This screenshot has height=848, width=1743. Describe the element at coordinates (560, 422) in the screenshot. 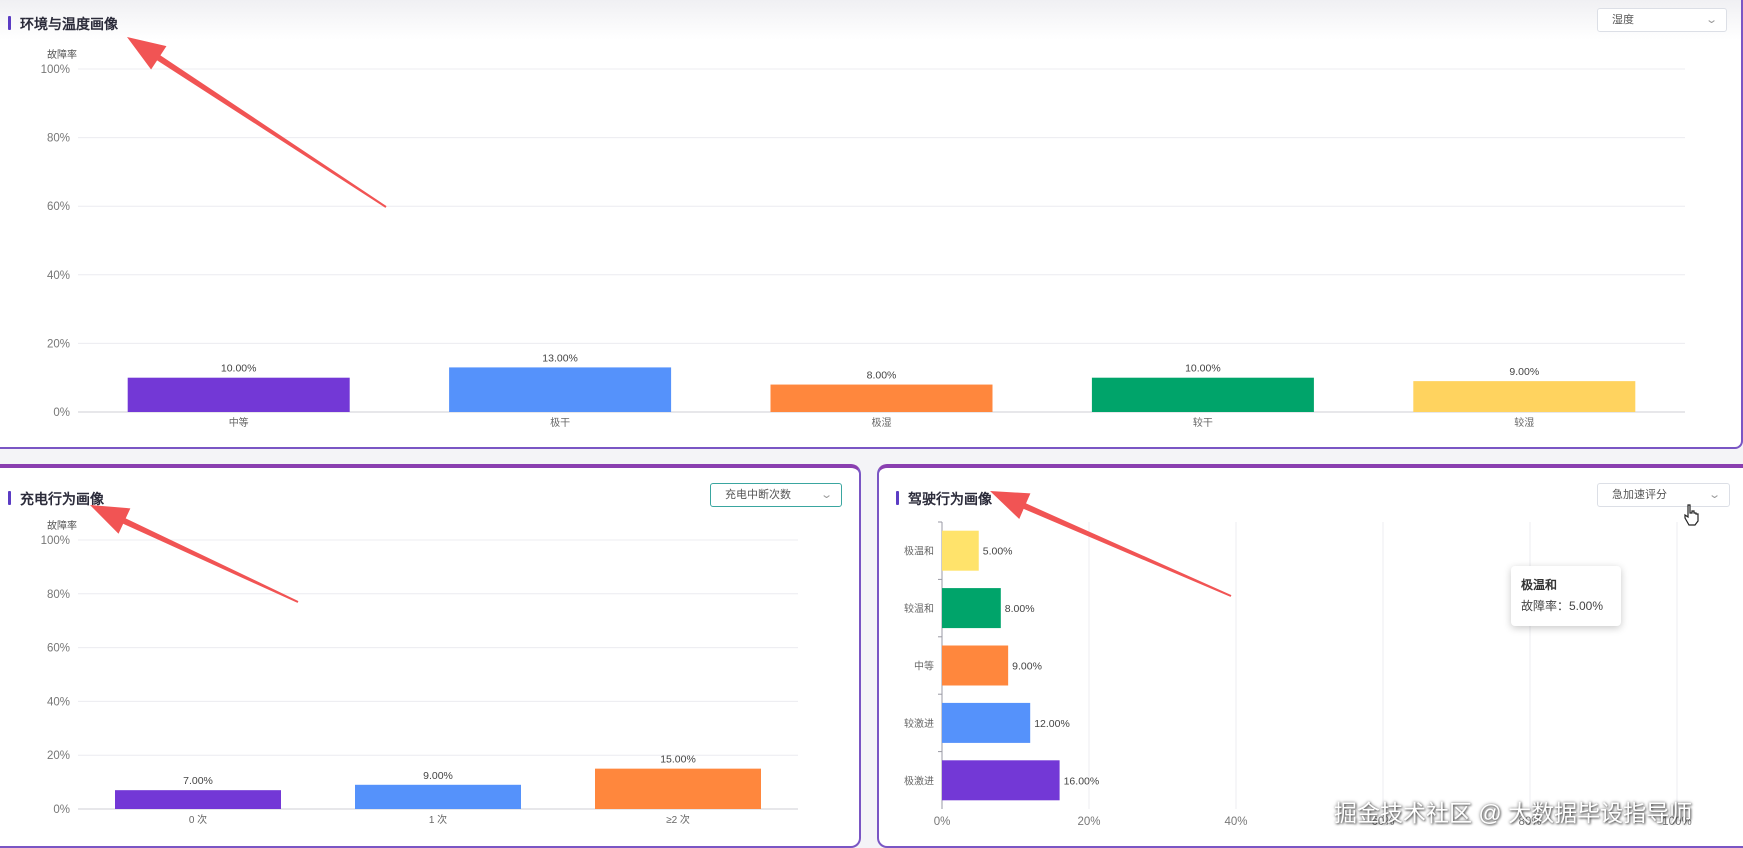

I see `x-category-label: 极干` at that location.